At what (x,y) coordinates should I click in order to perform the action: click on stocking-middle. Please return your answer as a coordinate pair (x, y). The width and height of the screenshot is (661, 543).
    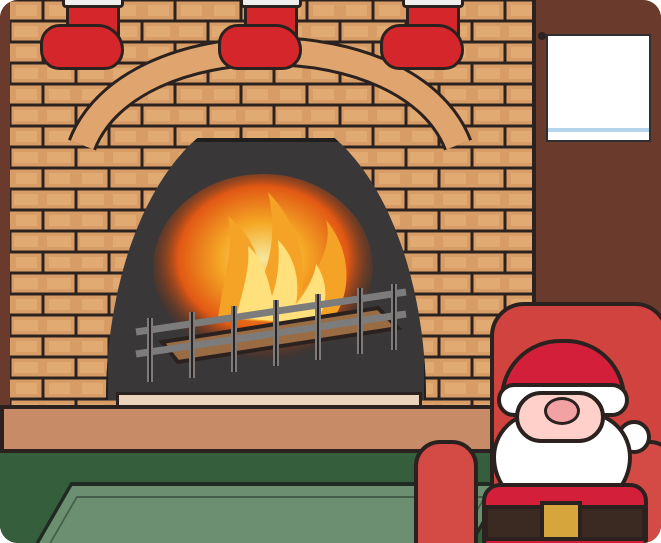
    Looking at the image, I should click on (265, 37).